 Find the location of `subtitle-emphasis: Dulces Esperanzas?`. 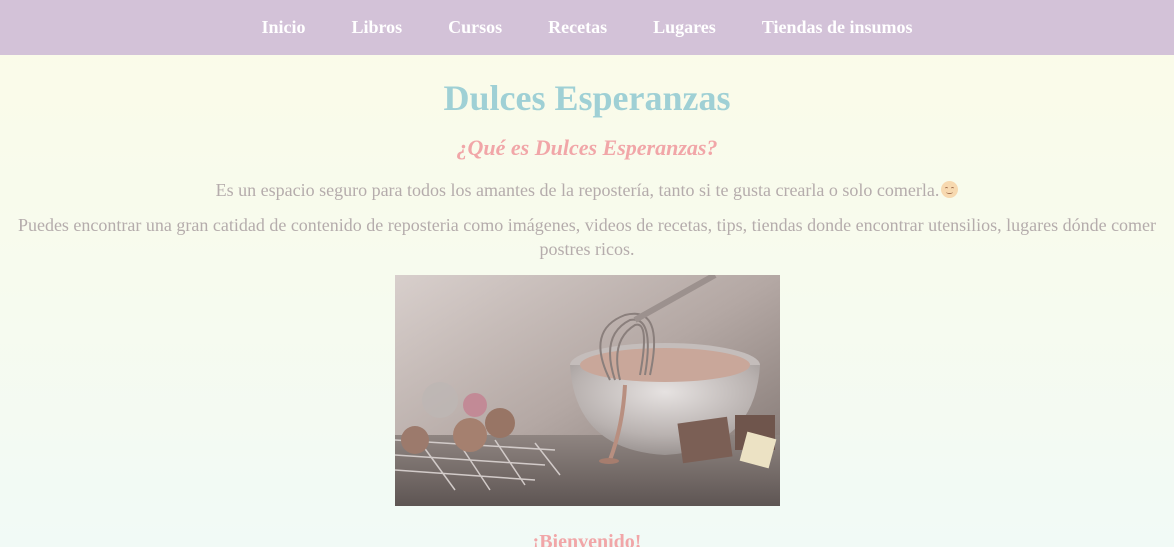

subtitle-emphasis: Dulces Esperanzas? is located at coordinates (626, 147).